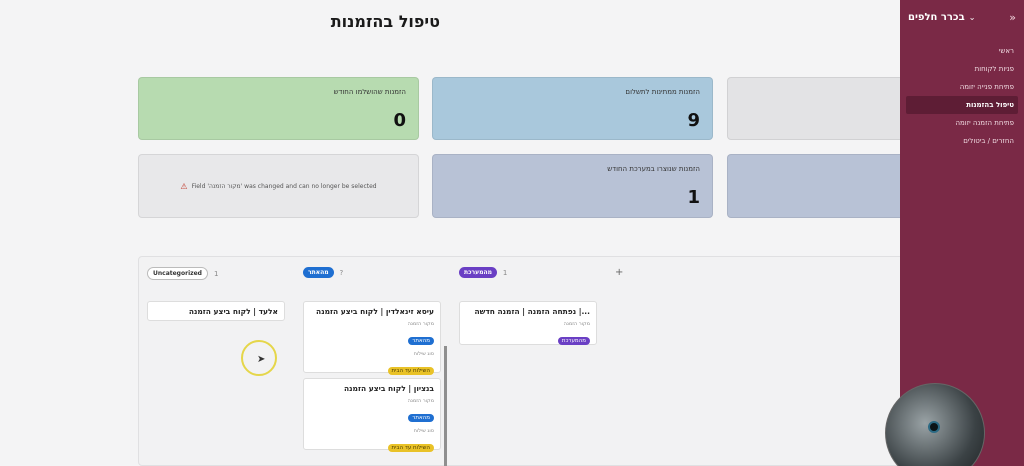  Describe the element at coordinates (962, 141) in the screenshot. I see `sidebar-item-returns: החזרים / ביטולים` at that location.